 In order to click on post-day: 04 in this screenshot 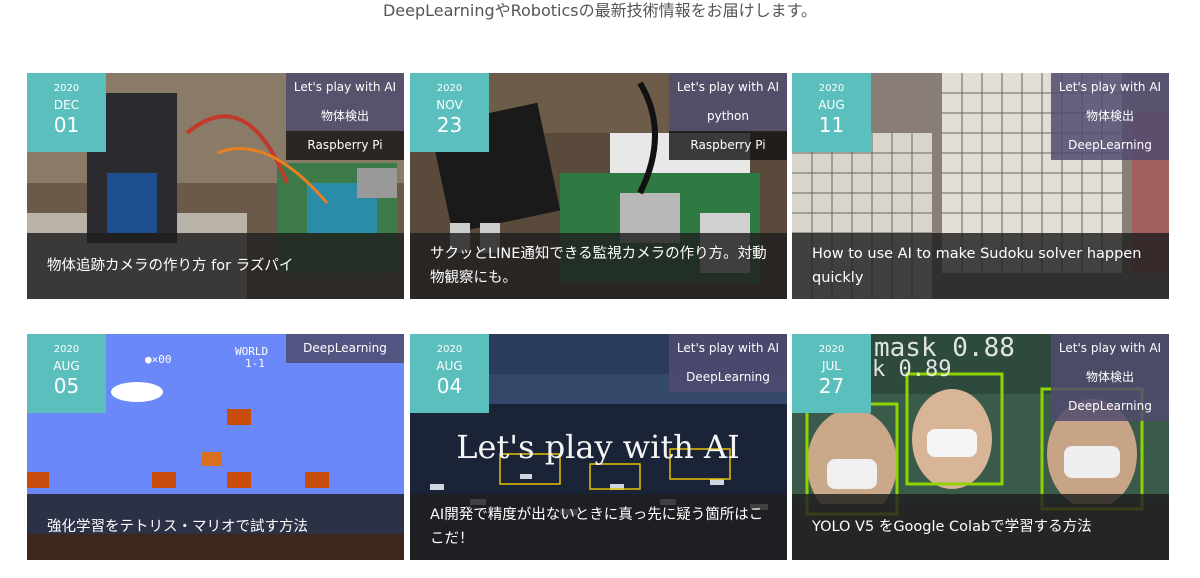, I will do `click(449, 386)`.